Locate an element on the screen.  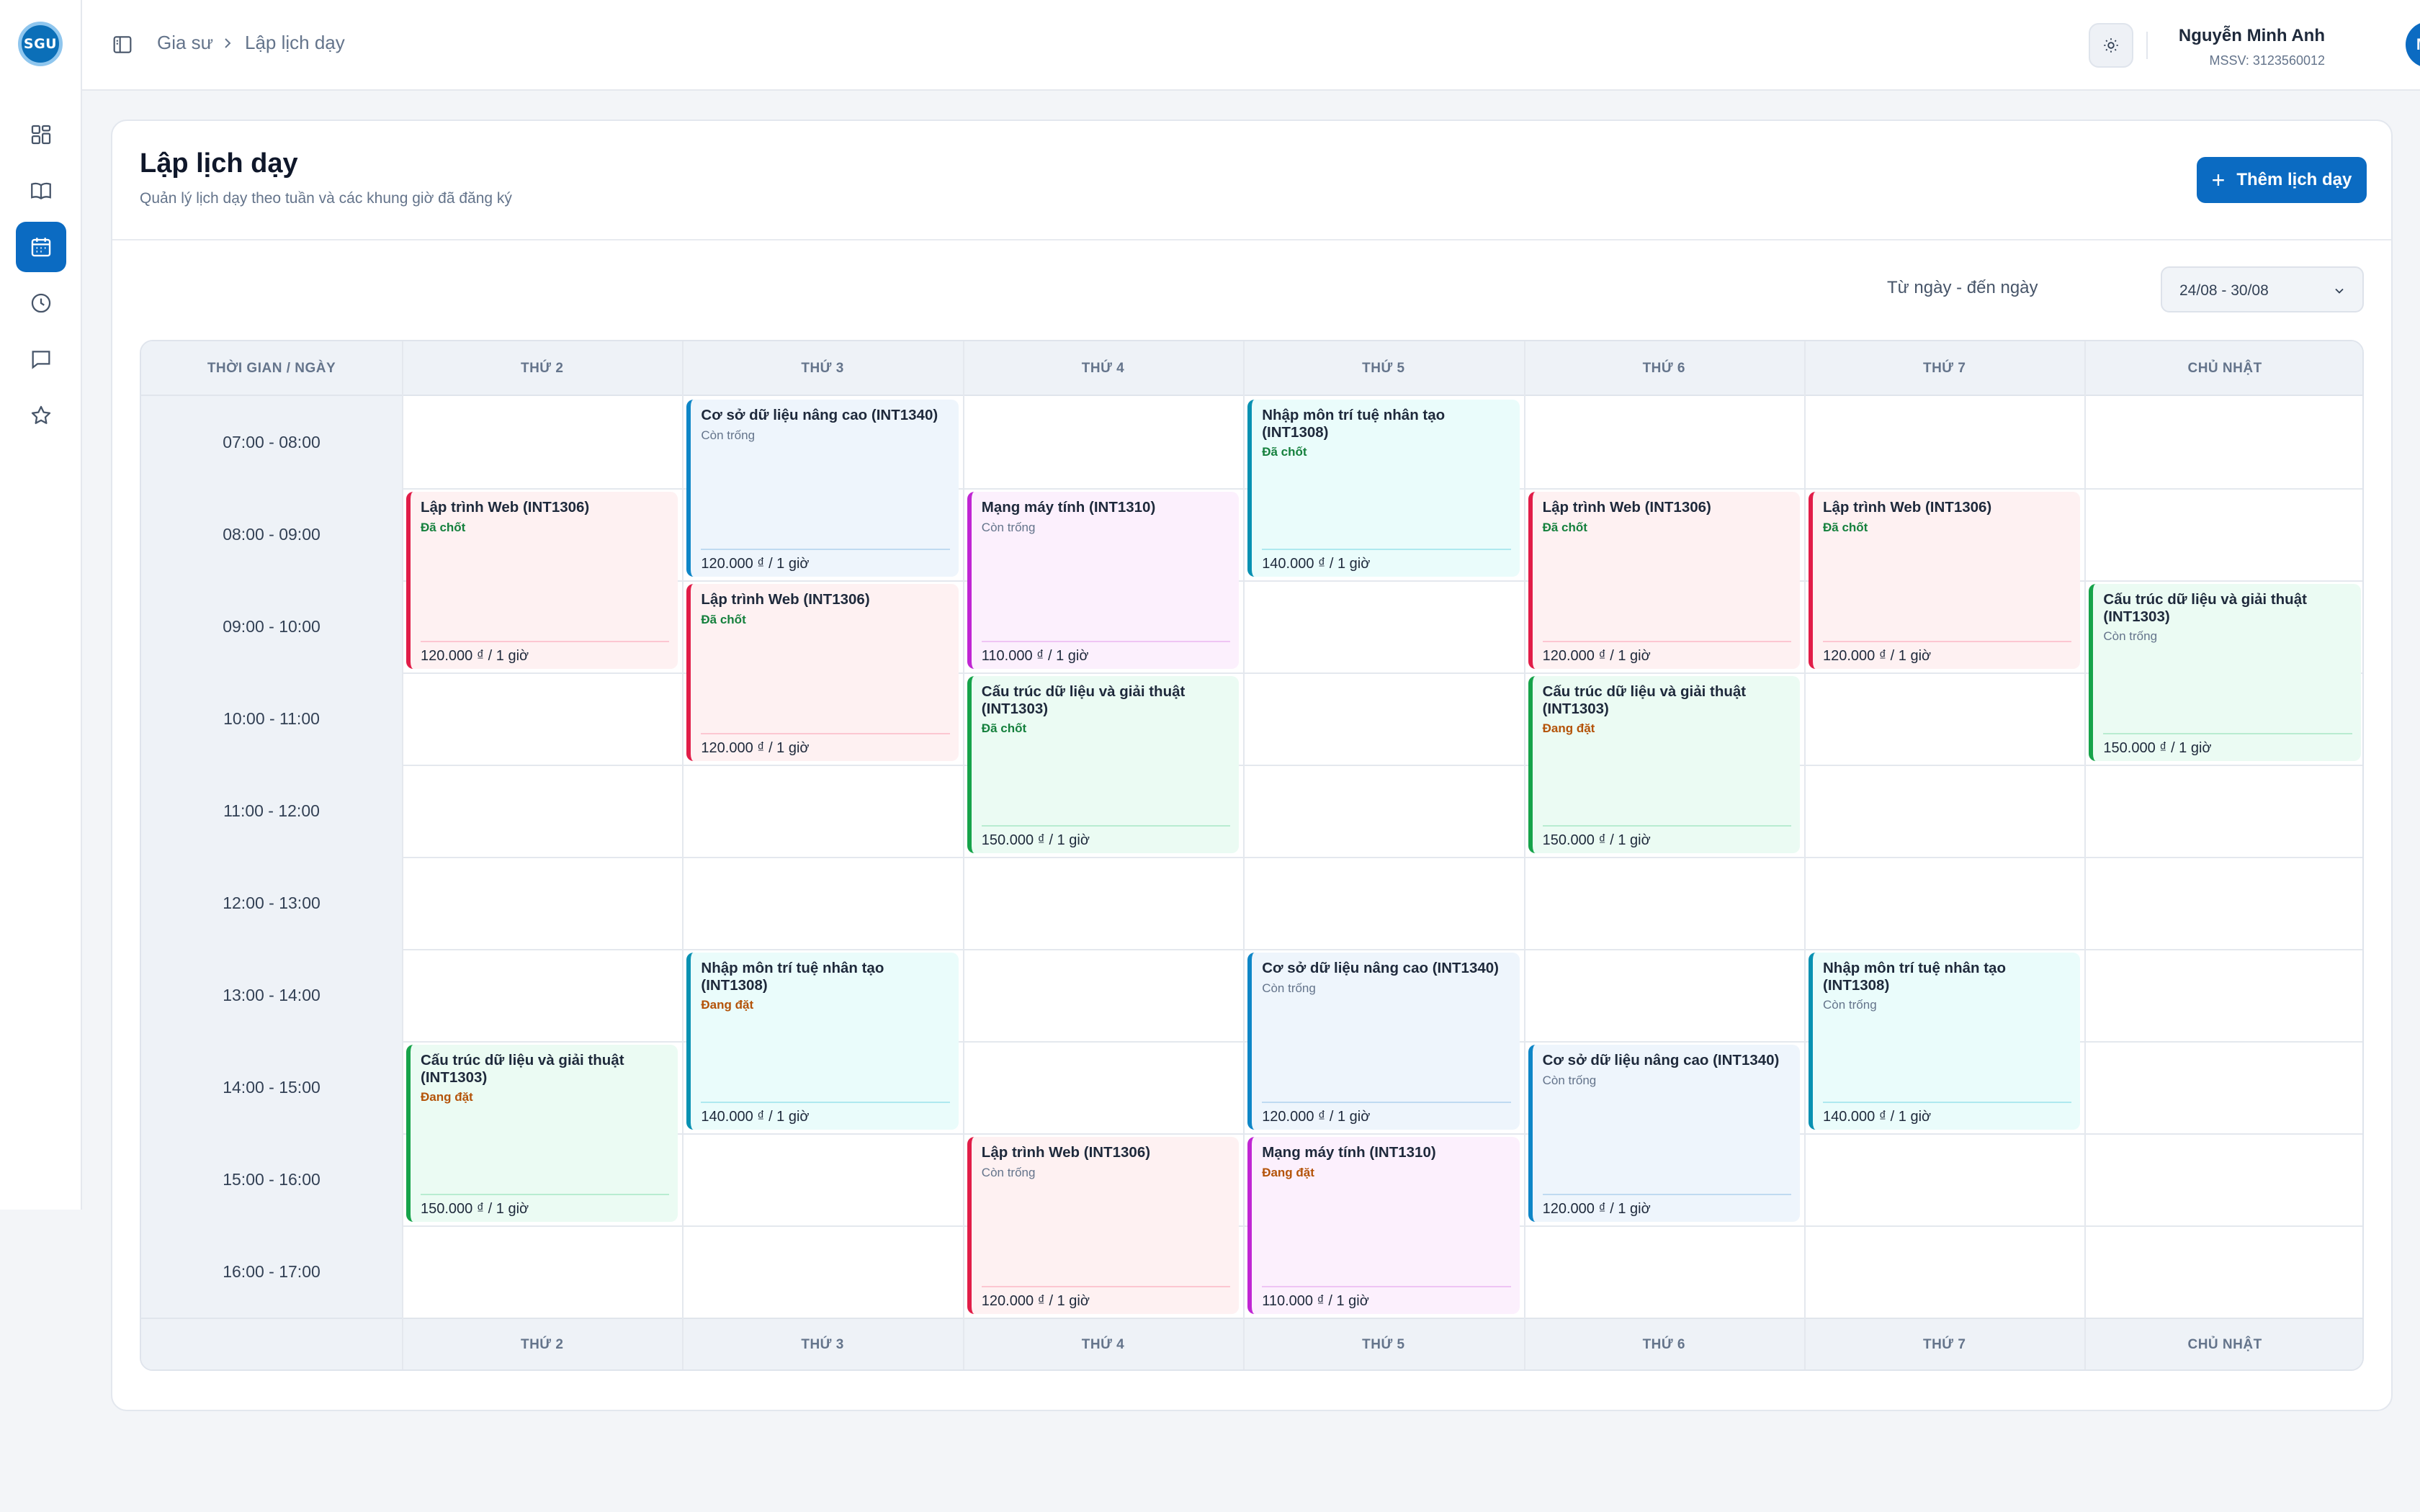
sun-icon is located at coordinates (2111, 45).